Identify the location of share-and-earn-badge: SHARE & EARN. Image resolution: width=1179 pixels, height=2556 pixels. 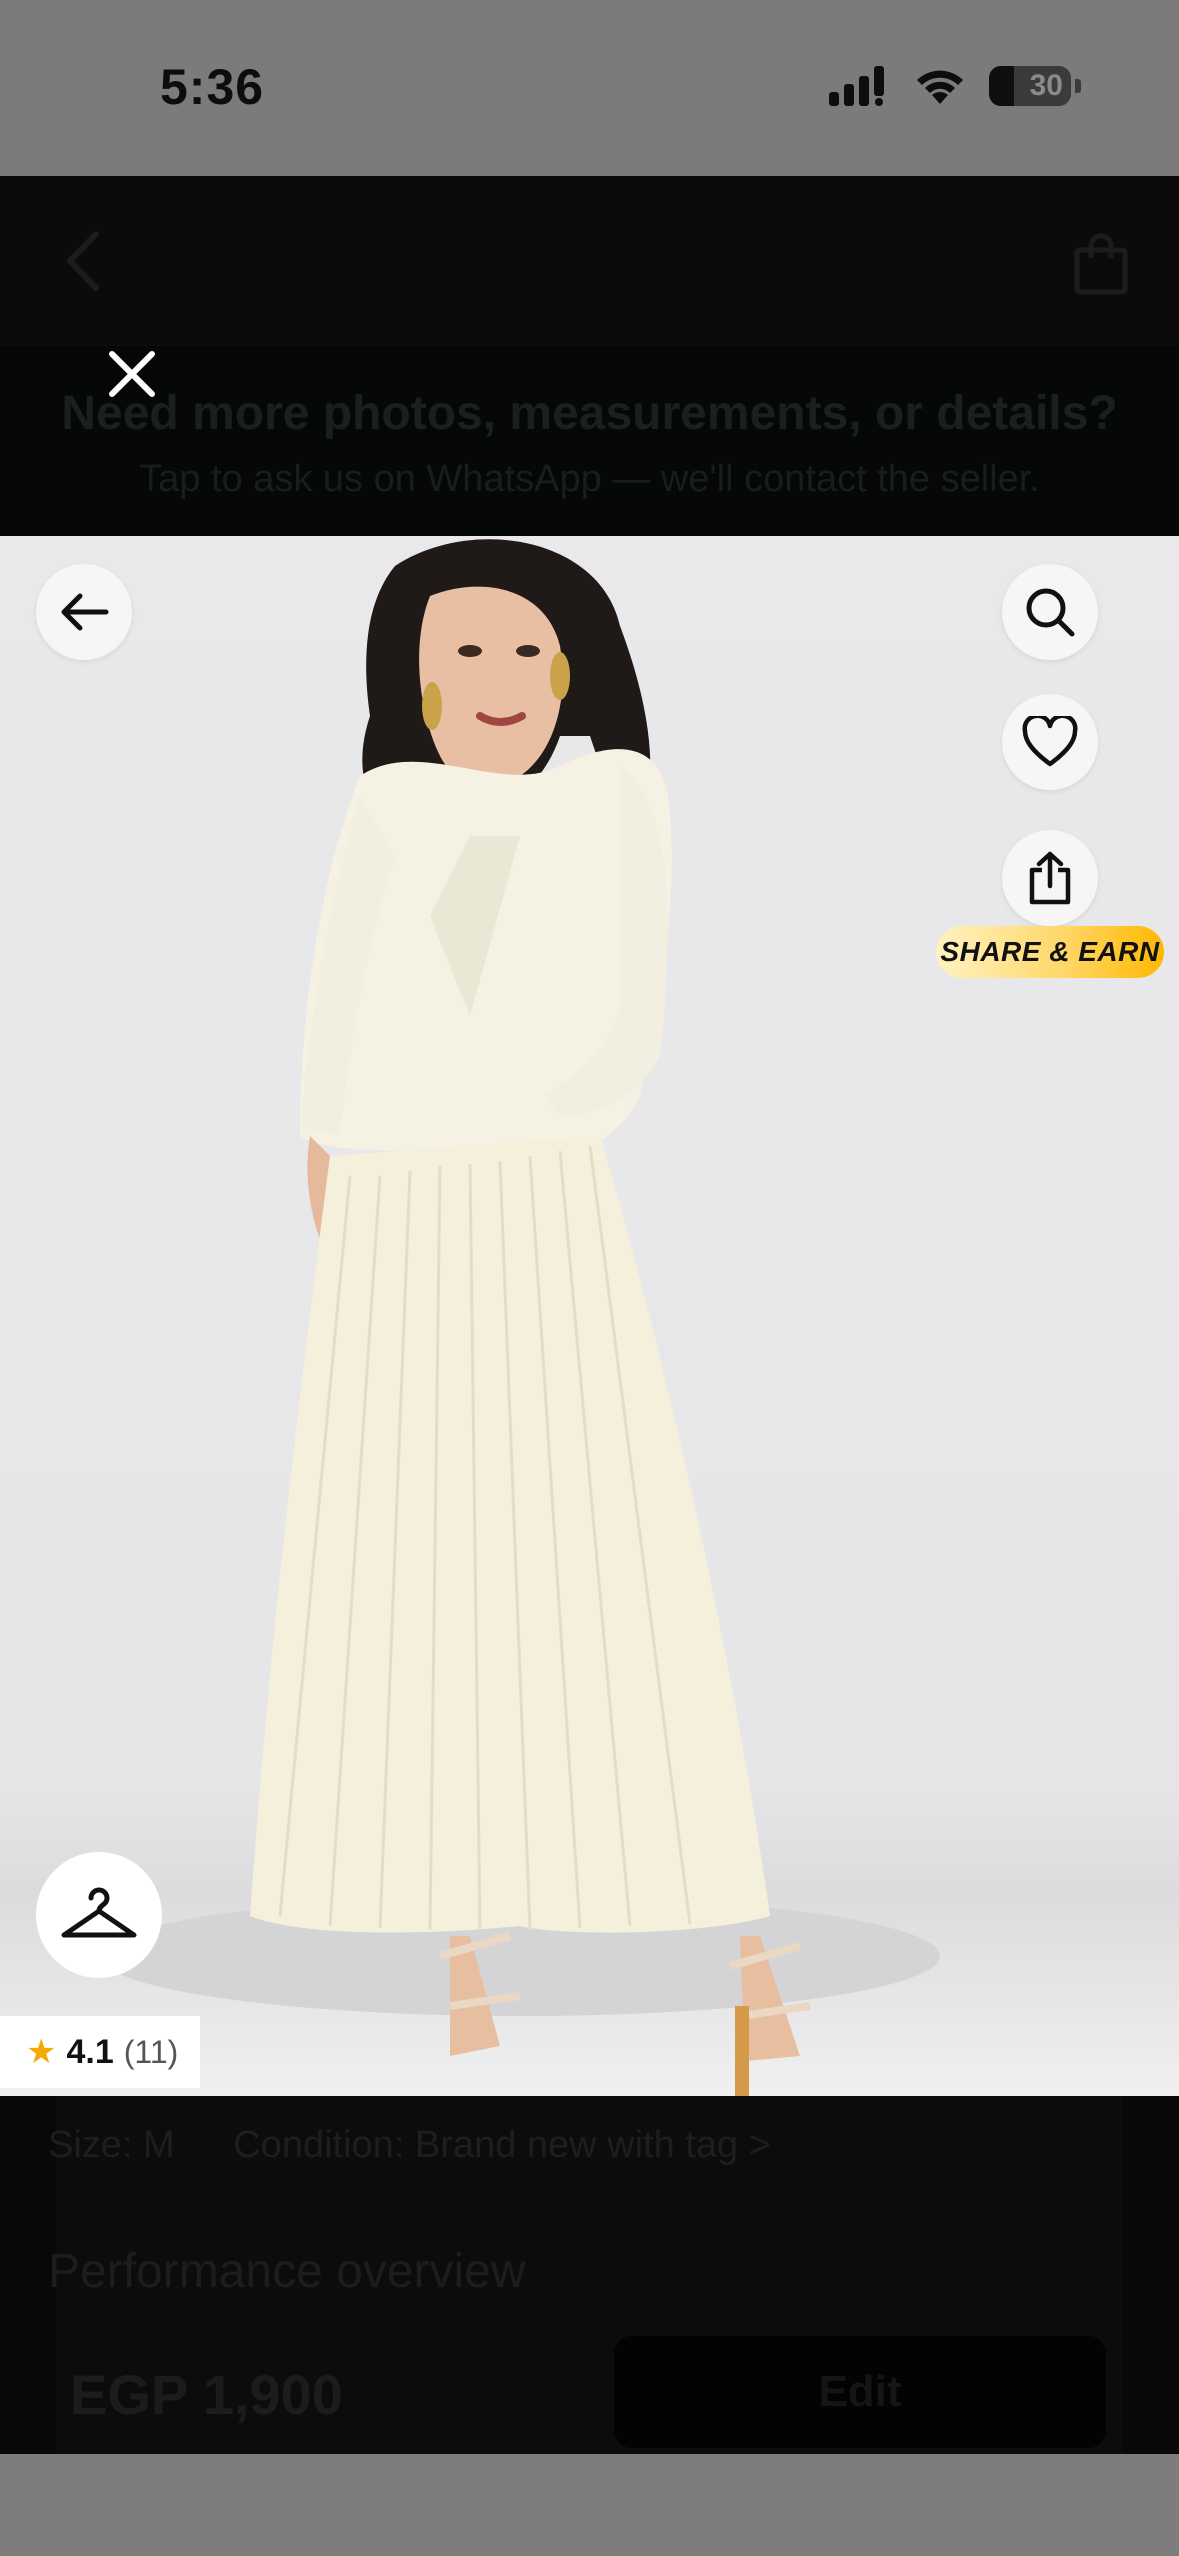
(1050, 952).